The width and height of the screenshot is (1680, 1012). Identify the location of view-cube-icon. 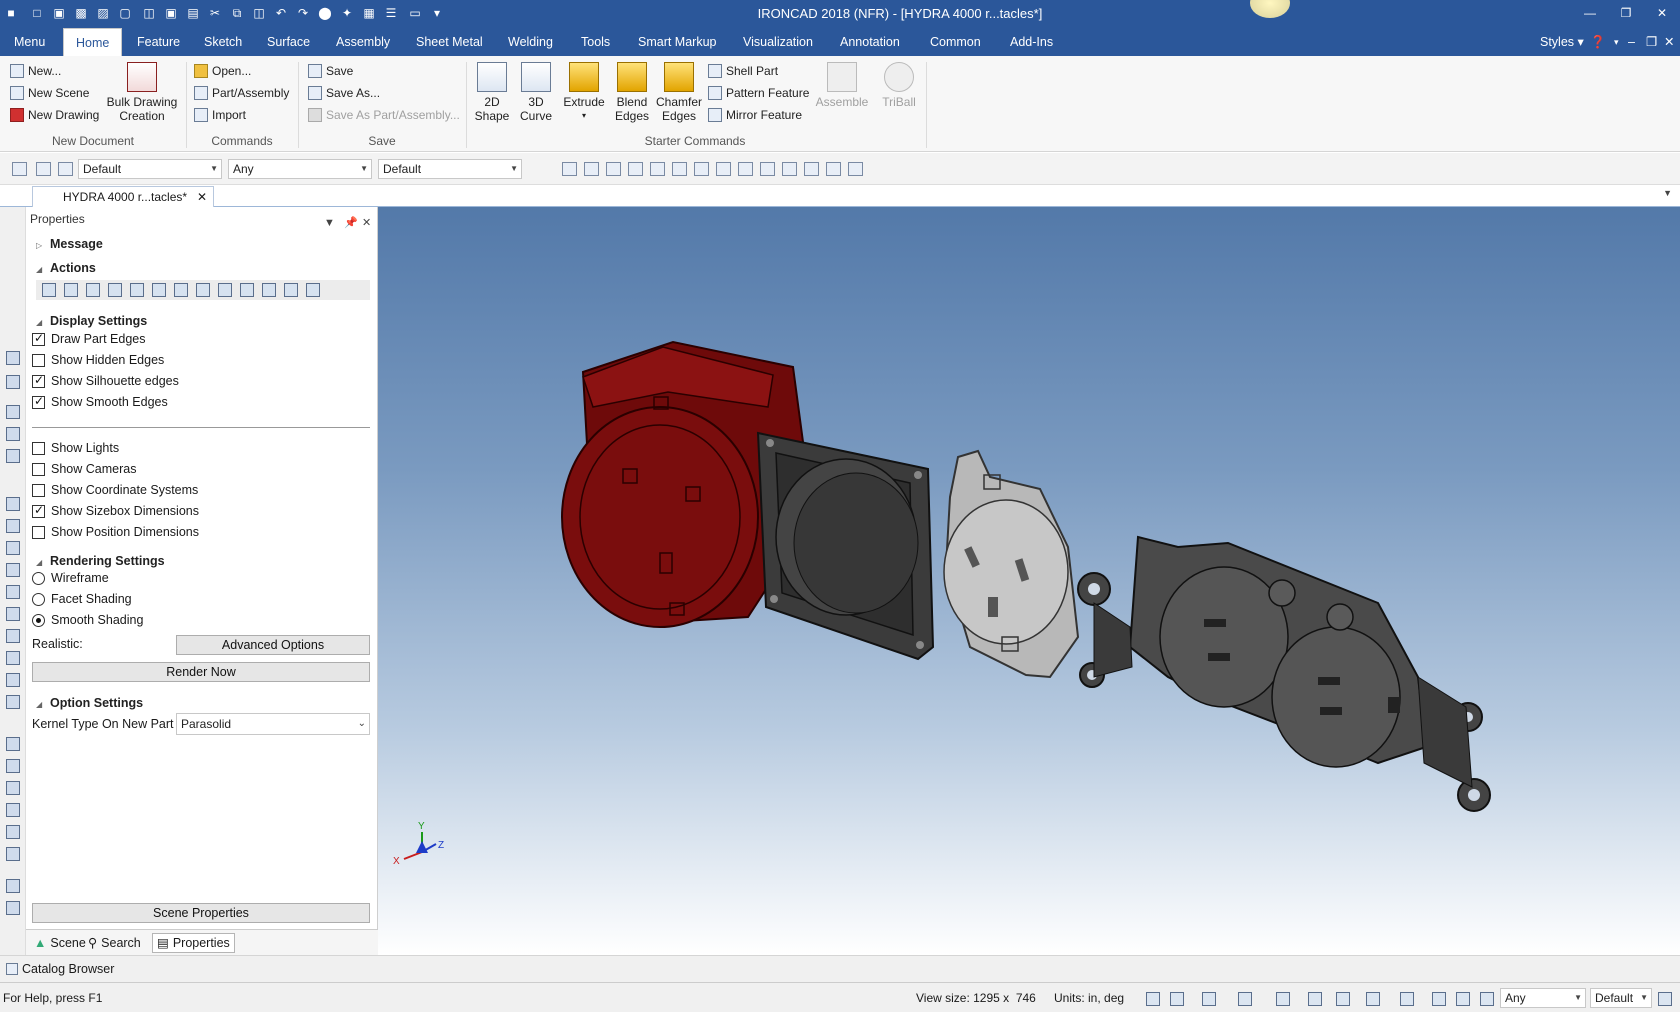
(1209, 999).